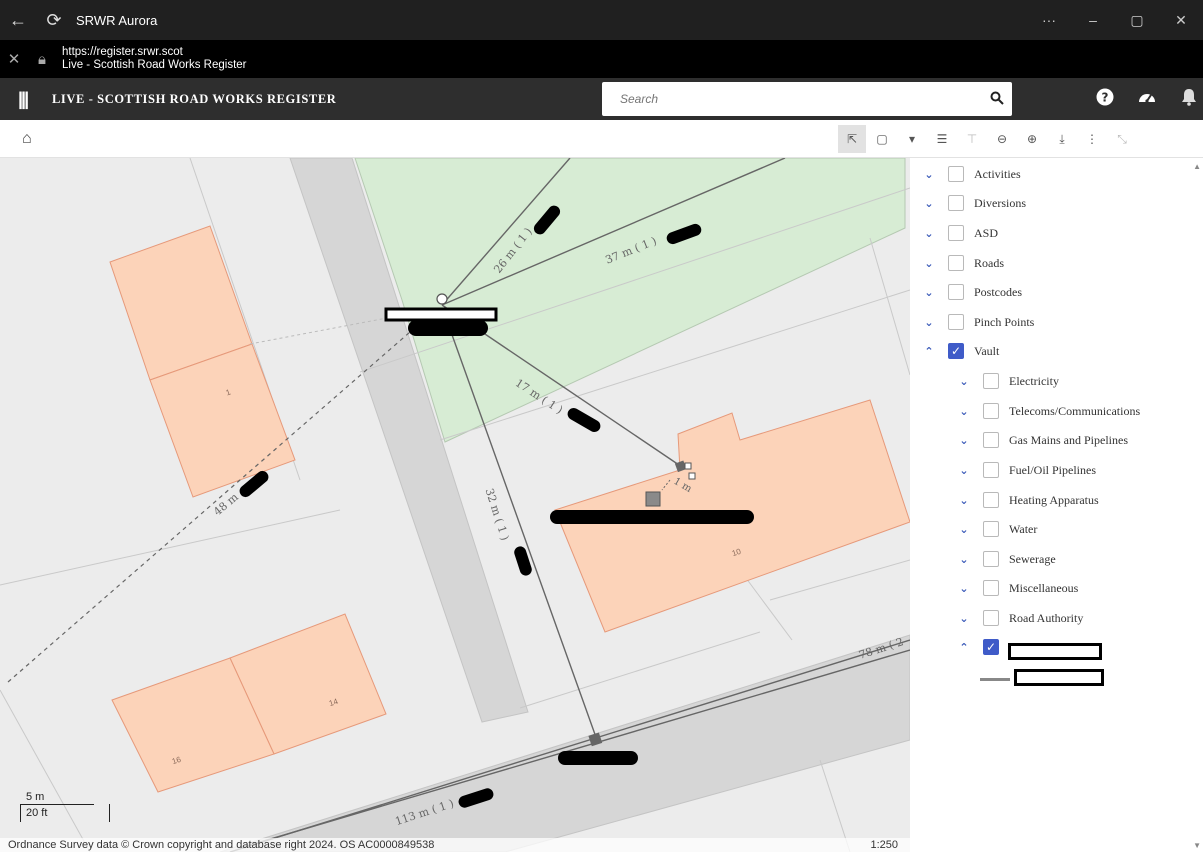 The height and width of the screenshot is (852, 1203). Describe the element at coordinates (1049, 20) in the screenshot. I see `more-options-button: ···` at that location.